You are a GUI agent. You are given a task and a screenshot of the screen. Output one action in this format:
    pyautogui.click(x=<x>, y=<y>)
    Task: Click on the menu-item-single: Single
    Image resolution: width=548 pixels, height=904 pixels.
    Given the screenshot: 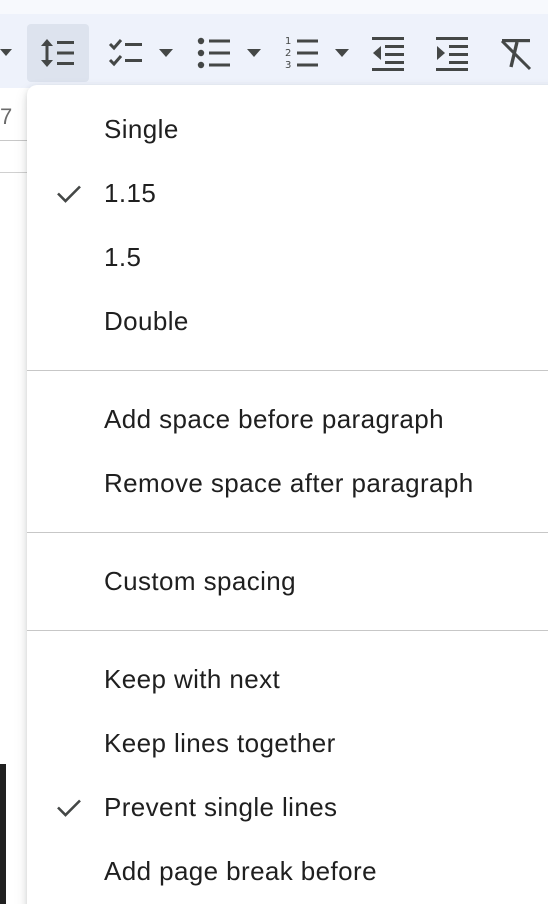 What is the action you would take?
    pyautogui.click(x=287, y=129)
    